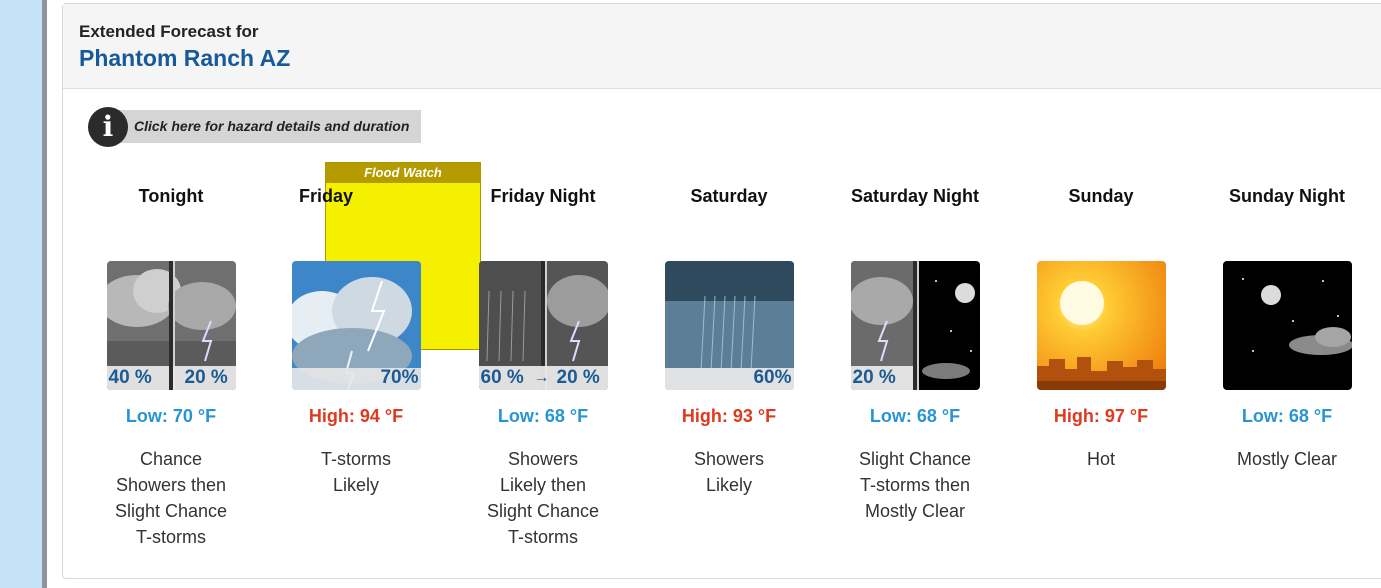 The image size is (1381, 588). I want to click on temperature: High: 97 °F, so click(1101, 416).